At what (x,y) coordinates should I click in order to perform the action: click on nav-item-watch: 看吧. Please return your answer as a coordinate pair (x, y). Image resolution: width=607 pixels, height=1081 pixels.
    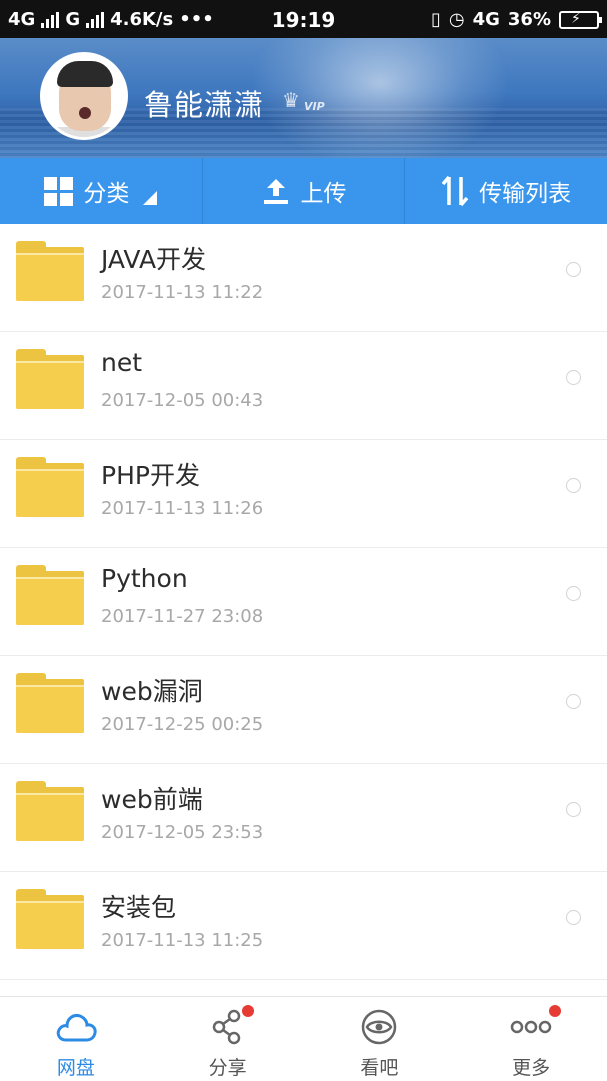
    Looking at the image, I should click on (380, 1039).